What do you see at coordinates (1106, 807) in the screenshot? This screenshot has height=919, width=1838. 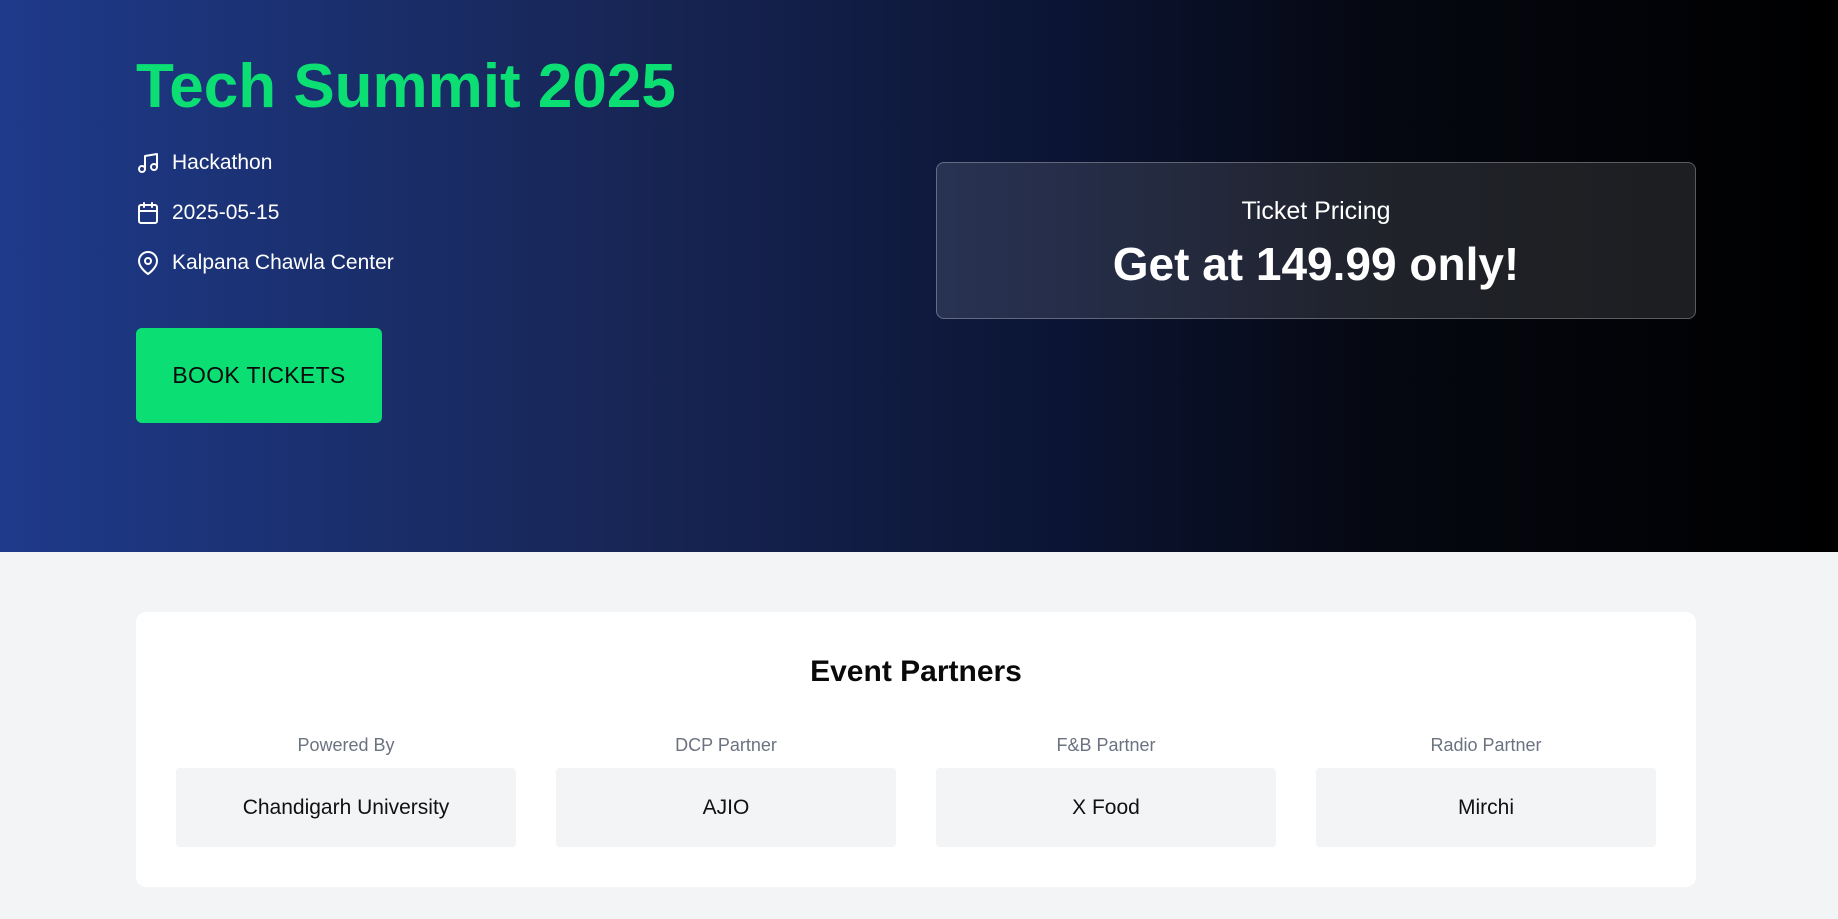 I see `partner-name: X Food` at bounding box center [1106, 807].